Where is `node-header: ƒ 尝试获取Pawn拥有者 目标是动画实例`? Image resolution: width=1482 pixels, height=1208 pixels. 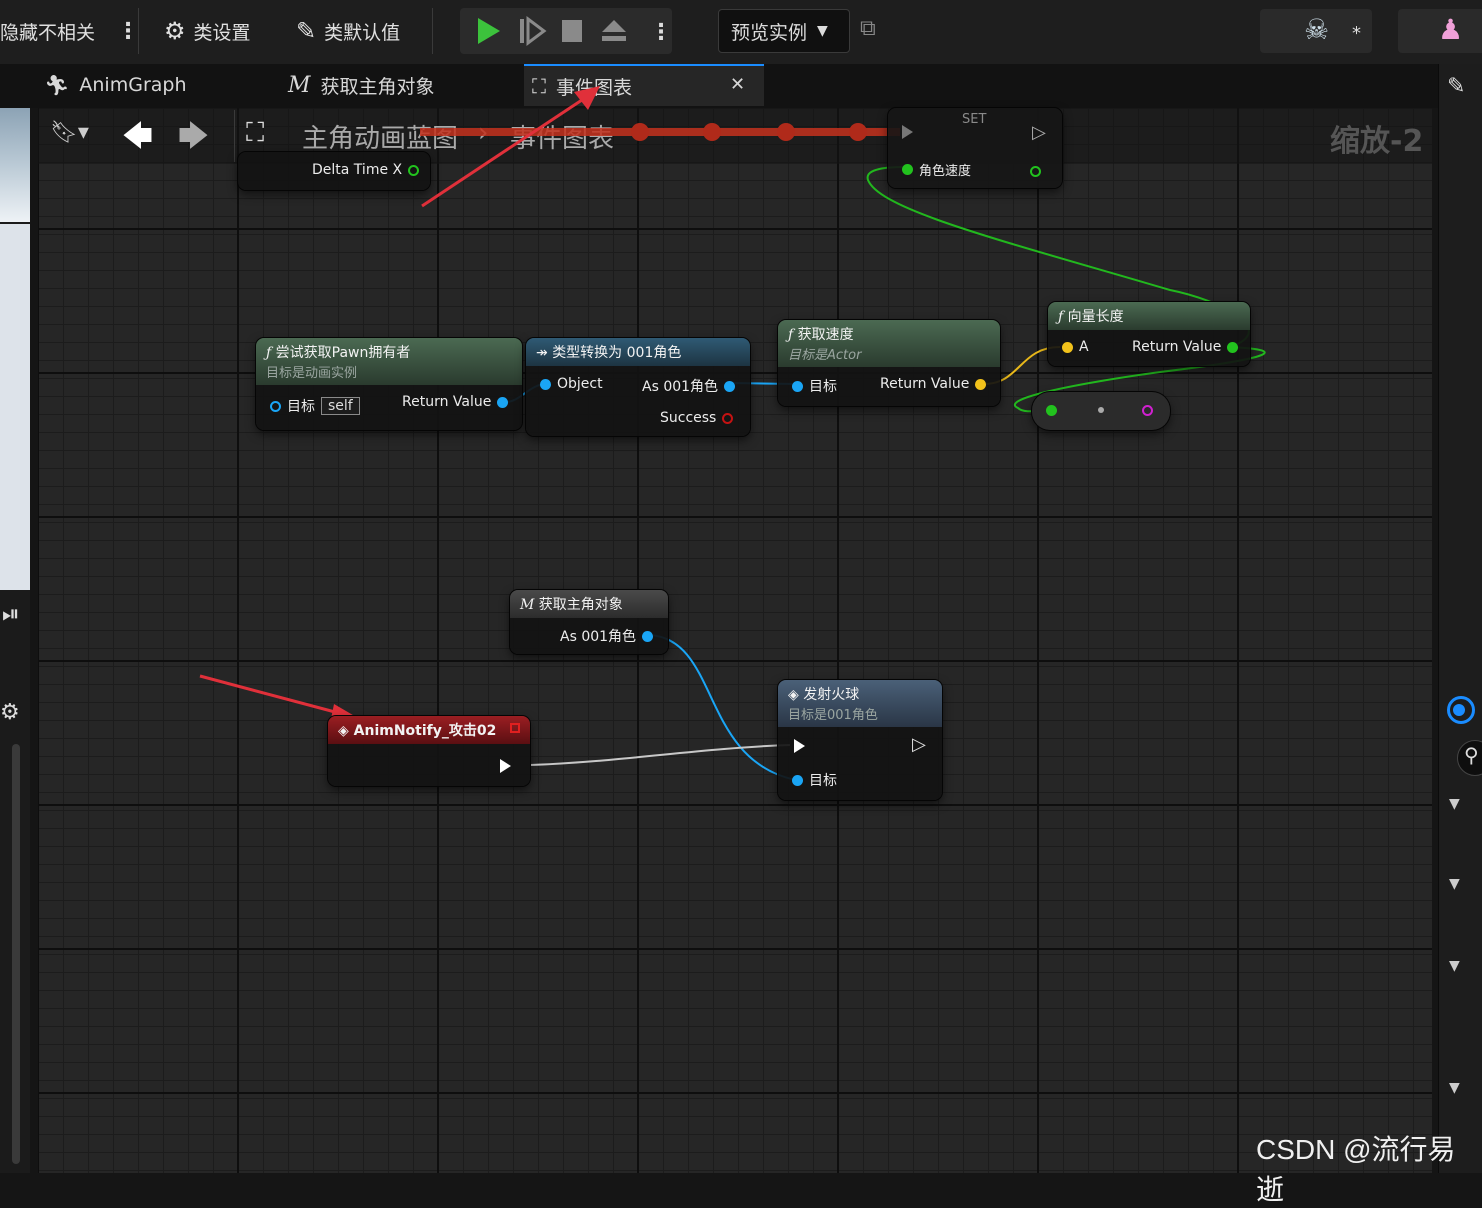 node-header: ƒ 尝试获取Pawn拥有者 目标是动画实例 is located at coordinates (389, 361).